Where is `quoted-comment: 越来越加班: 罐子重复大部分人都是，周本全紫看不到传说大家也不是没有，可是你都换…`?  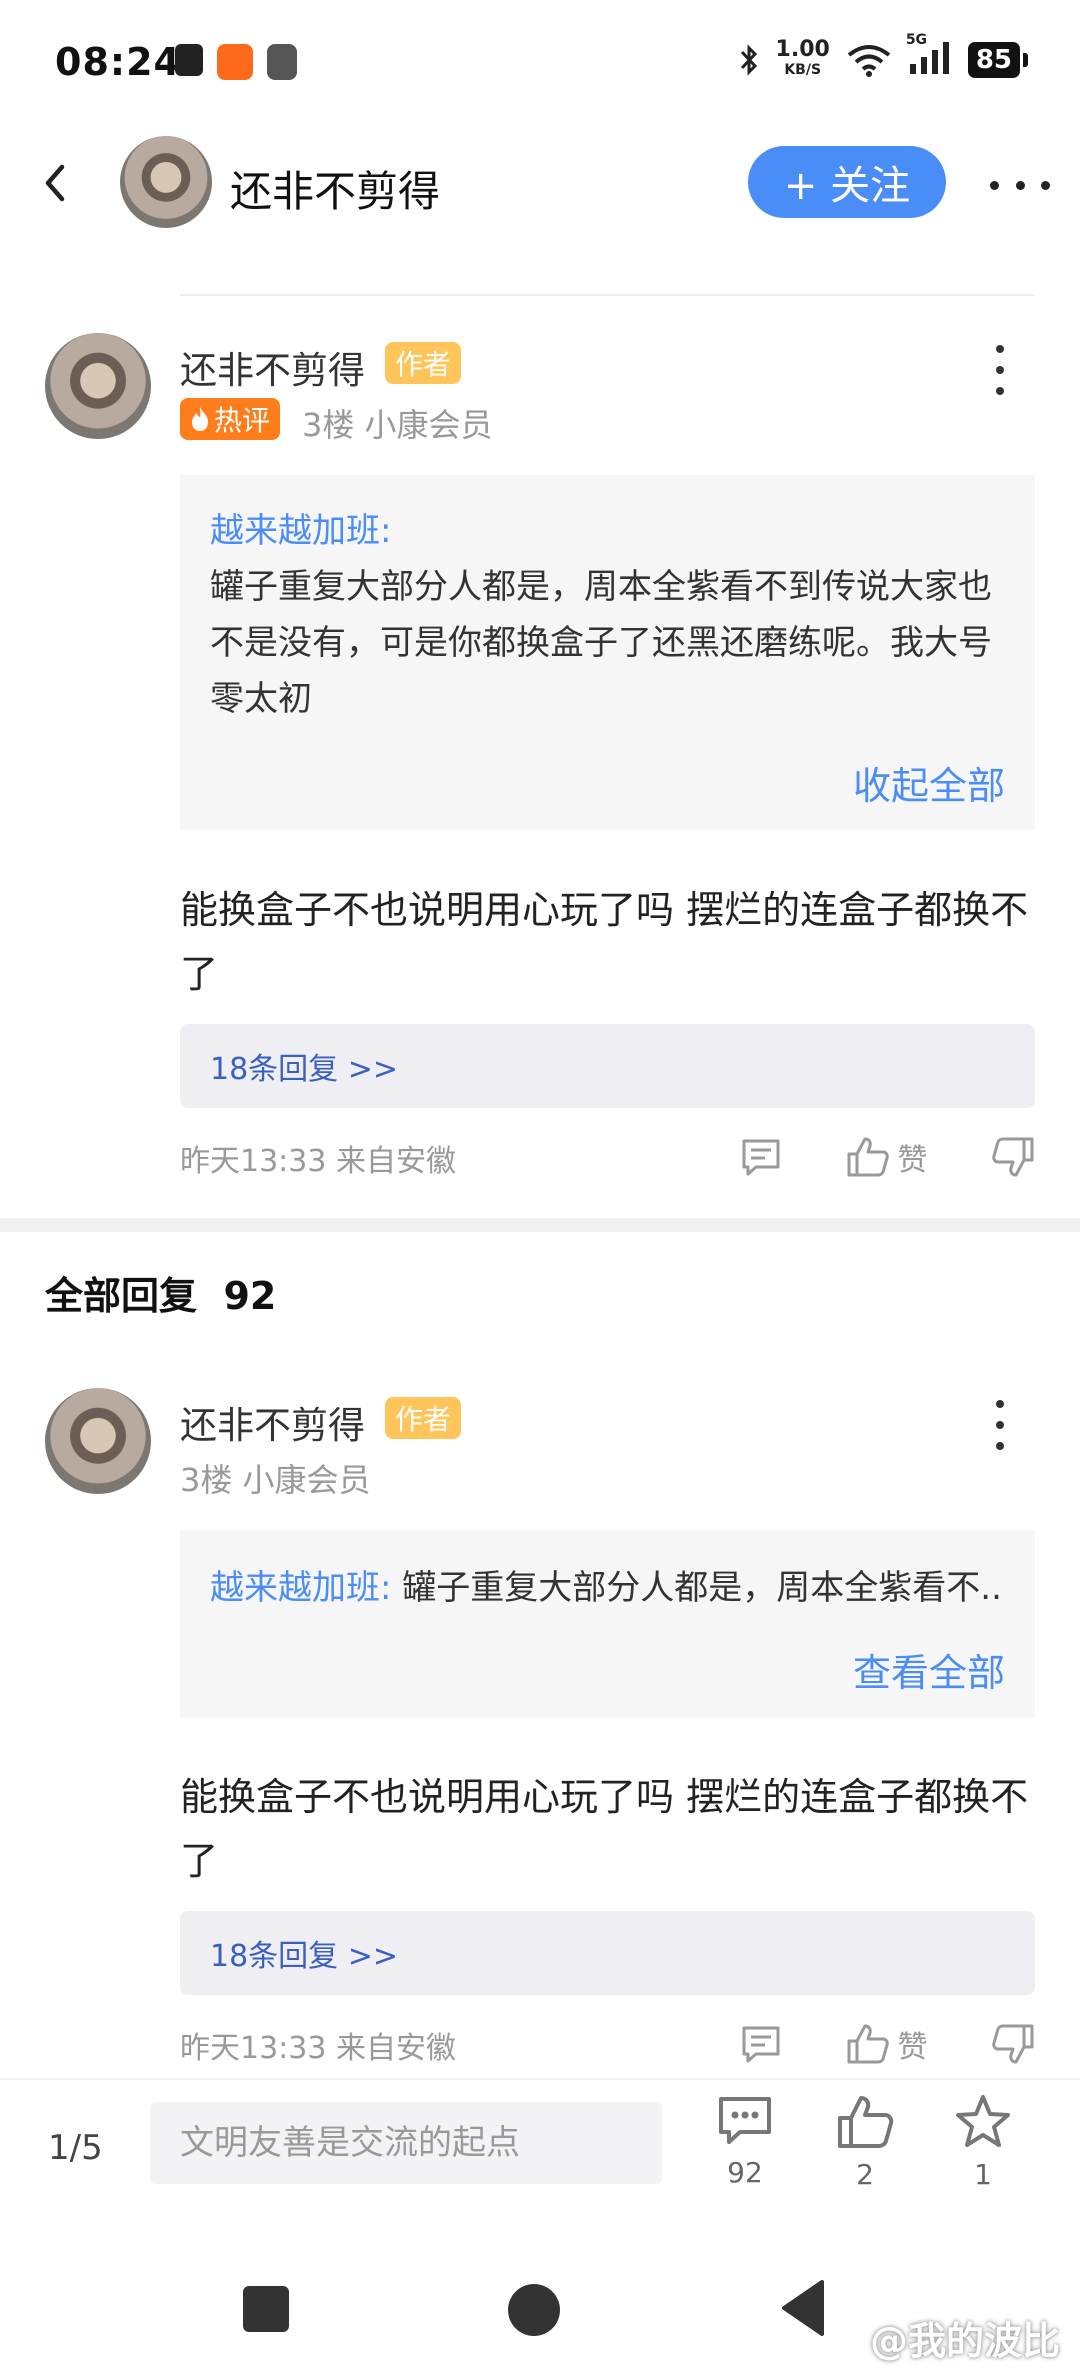 quoted-comment: 越来越加班: 罐子重复大部分人都是，周本全紫看不到传说大家也不是没有，可是你都换… is located at coordinates (607, 652).